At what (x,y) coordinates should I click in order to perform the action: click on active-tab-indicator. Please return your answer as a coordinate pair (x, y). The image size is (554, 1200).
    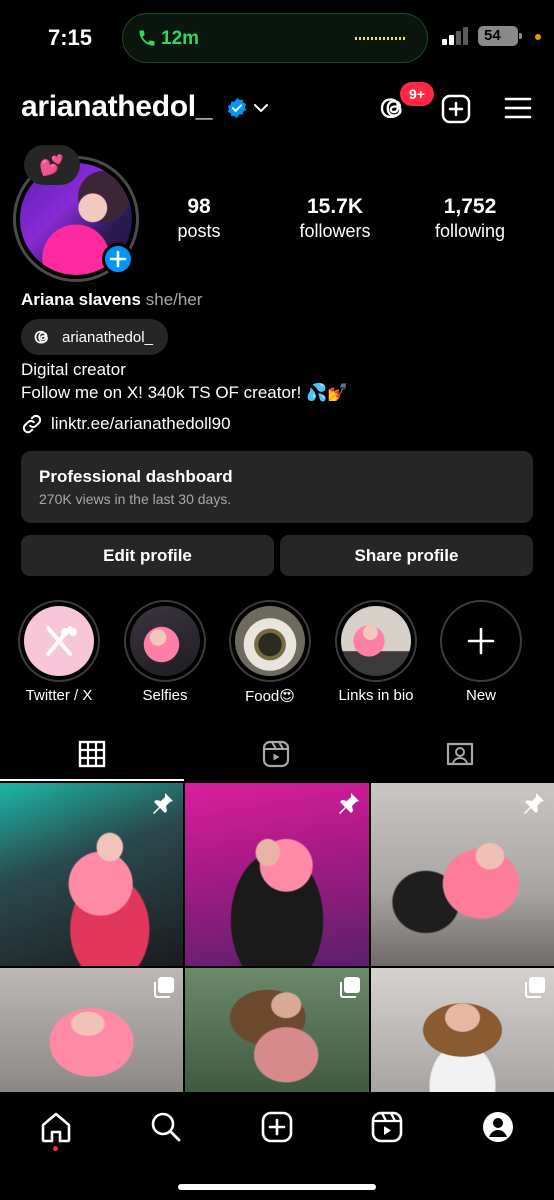
    Looking at the image, I should click on (92, 780).